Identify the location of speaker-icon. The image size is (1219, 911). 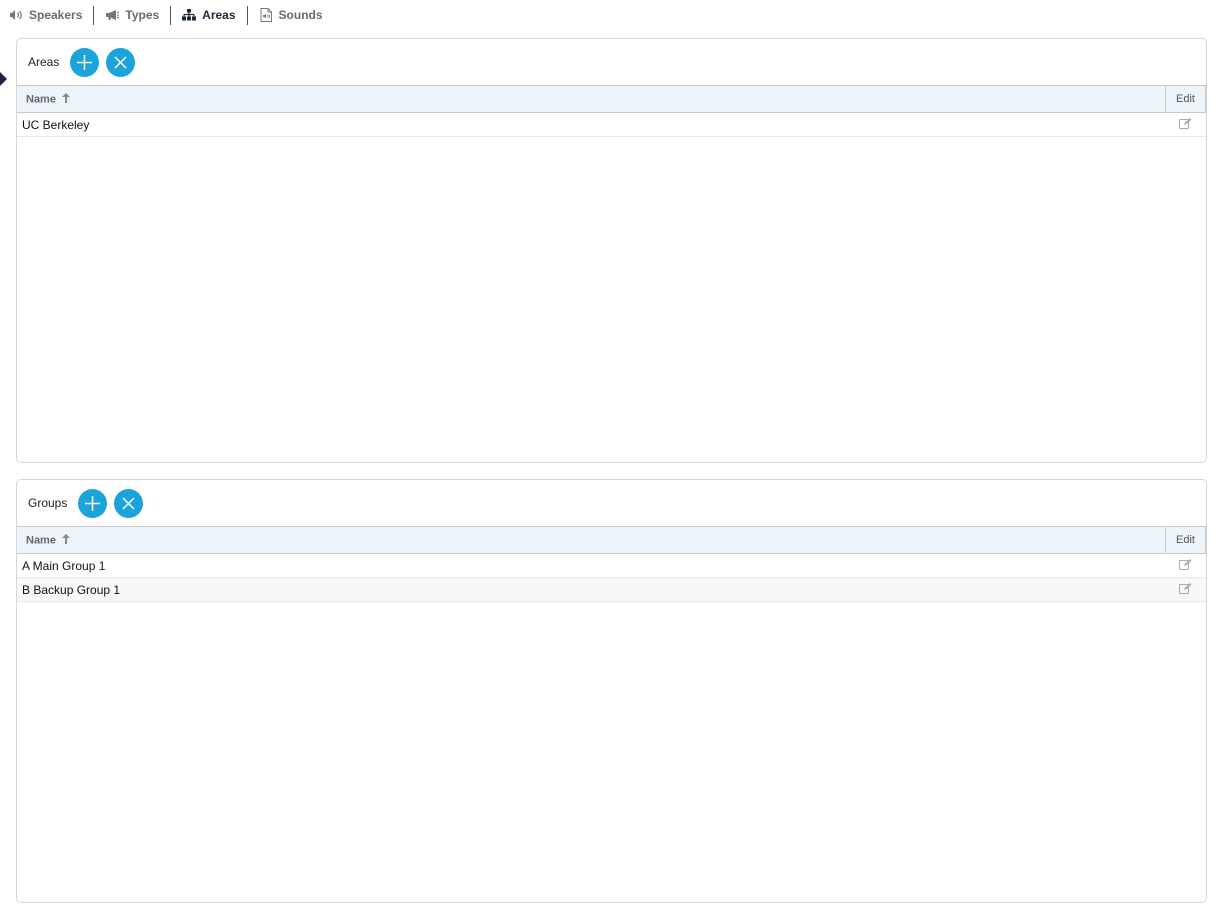
(16, 15).